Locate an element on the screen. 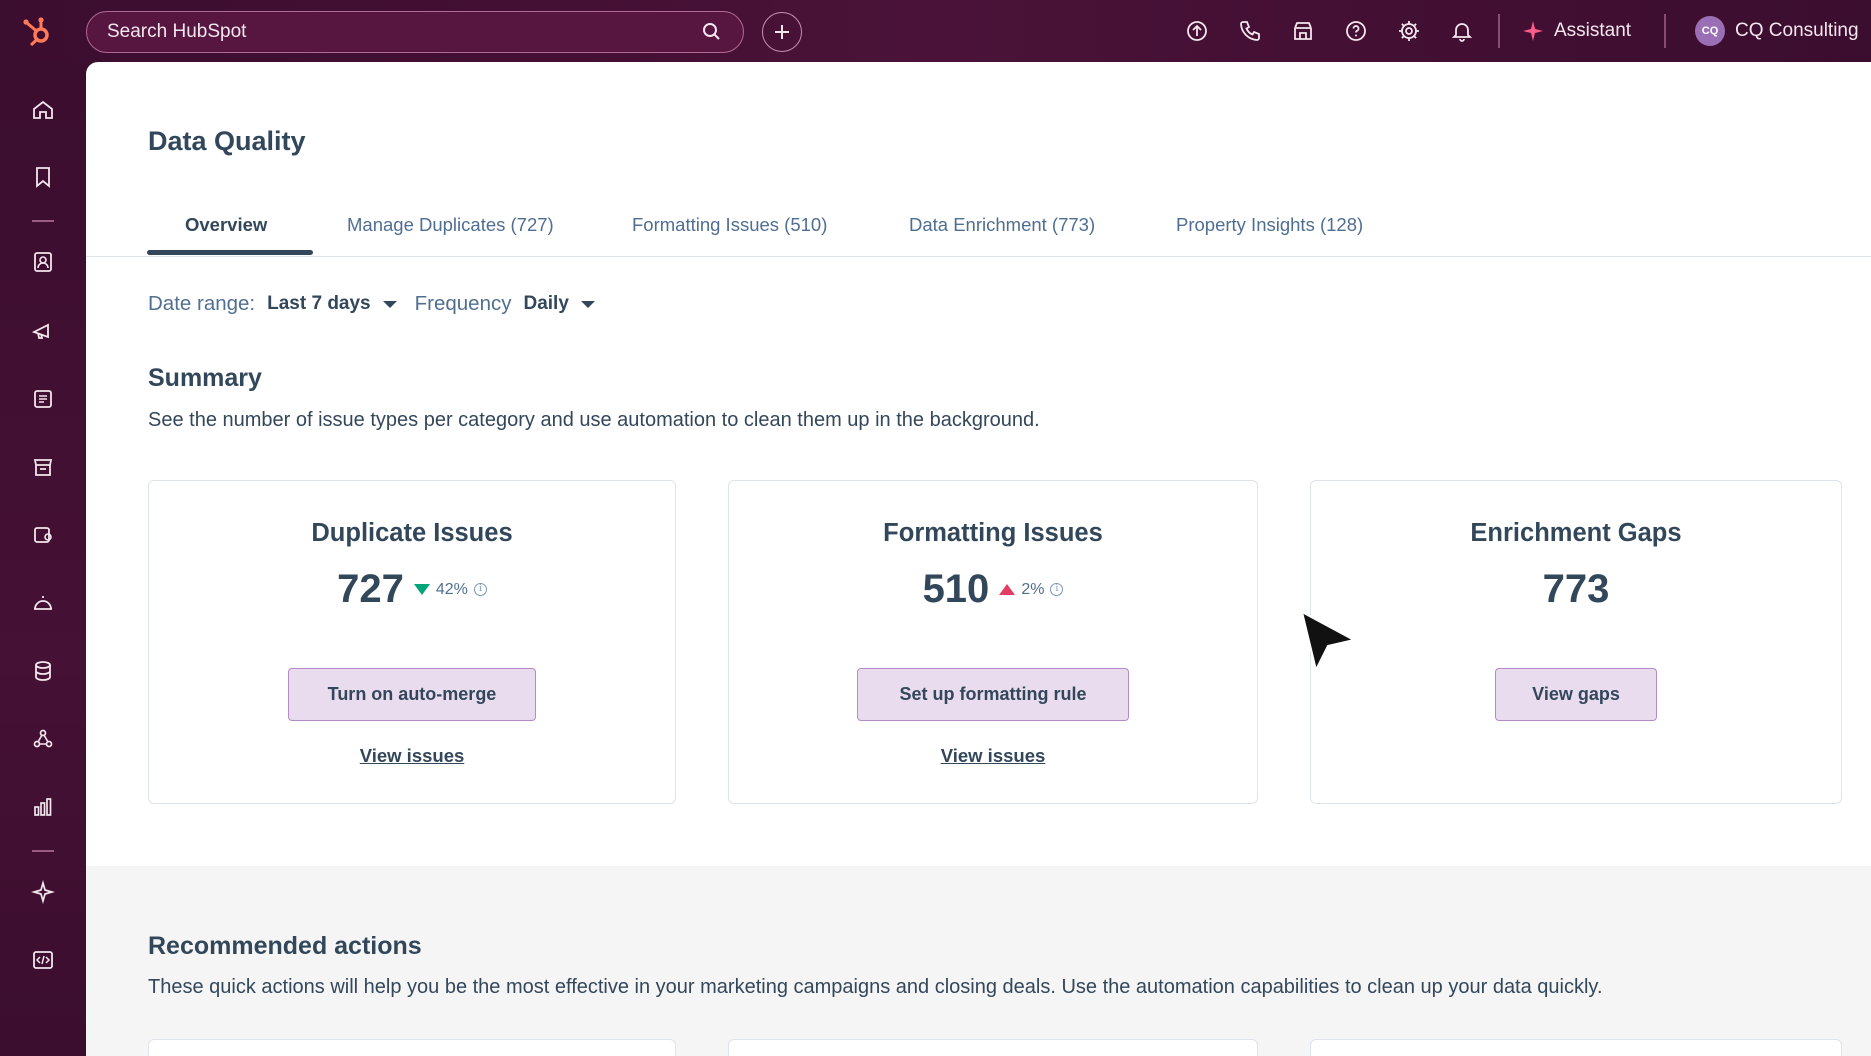 This screenshot has width=1871, height=1056. automation-icon is located at coordinates (43, 739).